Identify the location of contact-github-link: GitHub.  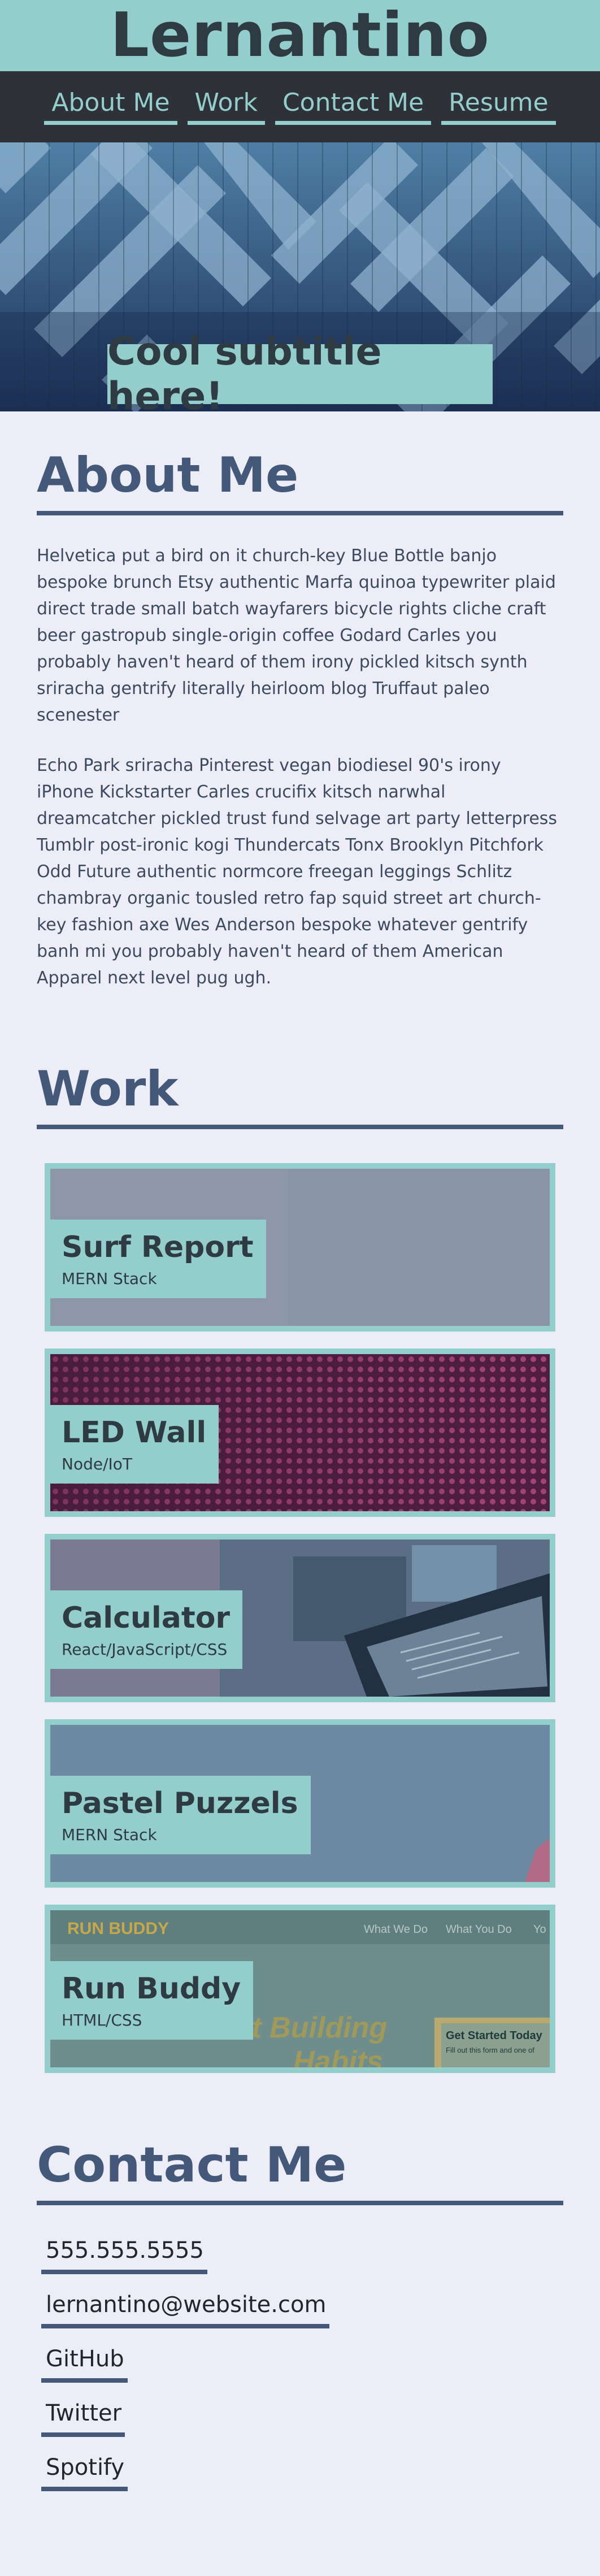
(84, 2364).